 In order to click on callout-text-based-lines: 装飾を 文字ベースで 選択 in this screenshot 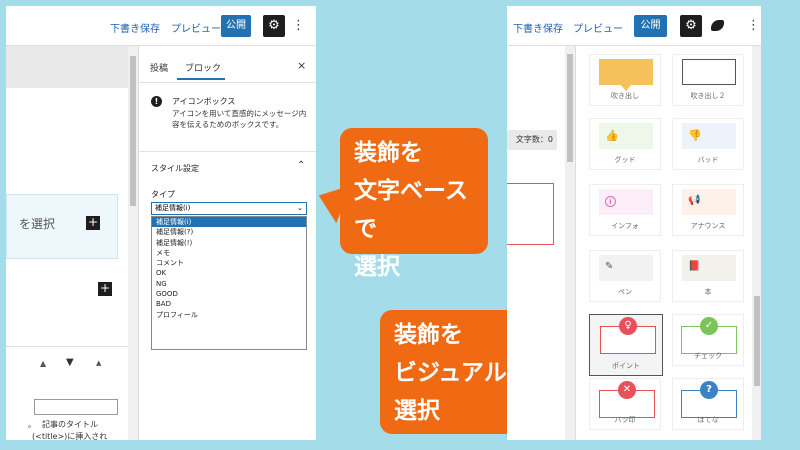, I will do `click(421, 210)`.